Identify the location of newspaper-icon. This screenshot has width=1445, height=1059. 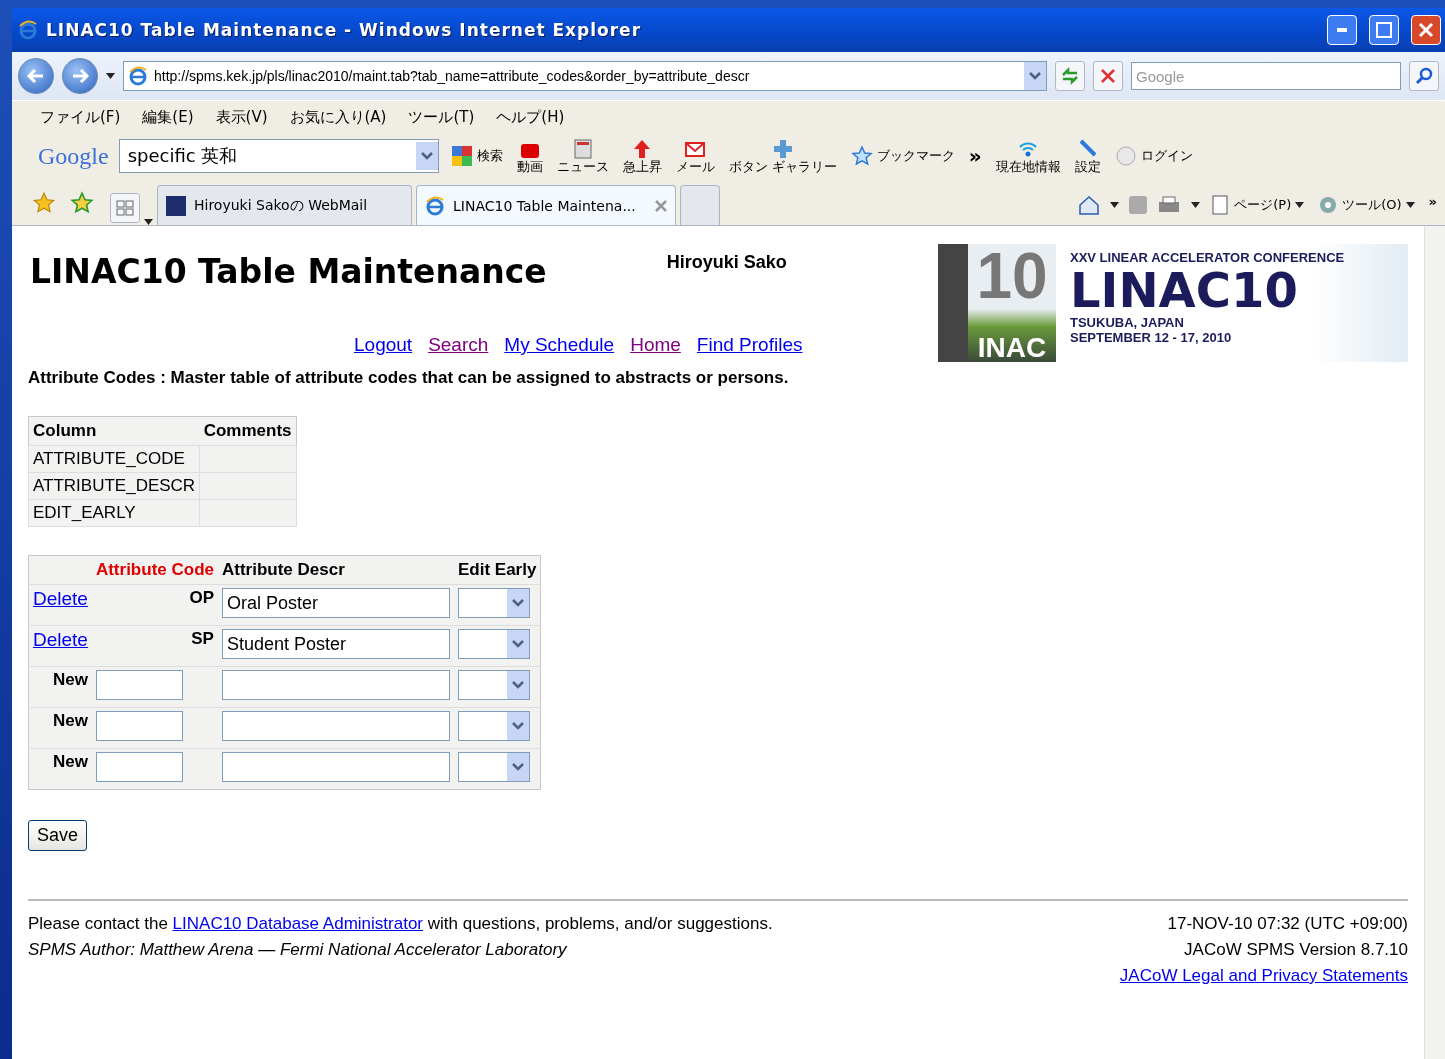
(582, 149).